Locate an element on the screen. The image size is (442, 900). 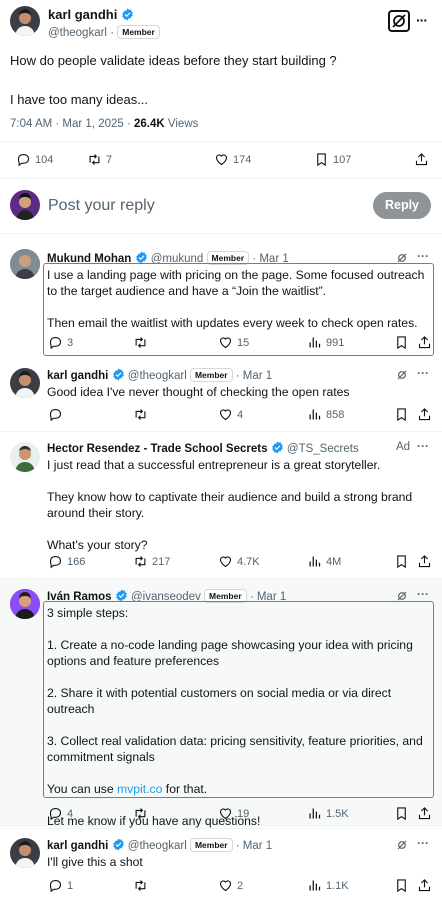
author-name: Hector Resendez - Trade School Secrets is located at coordinates (157, 449).